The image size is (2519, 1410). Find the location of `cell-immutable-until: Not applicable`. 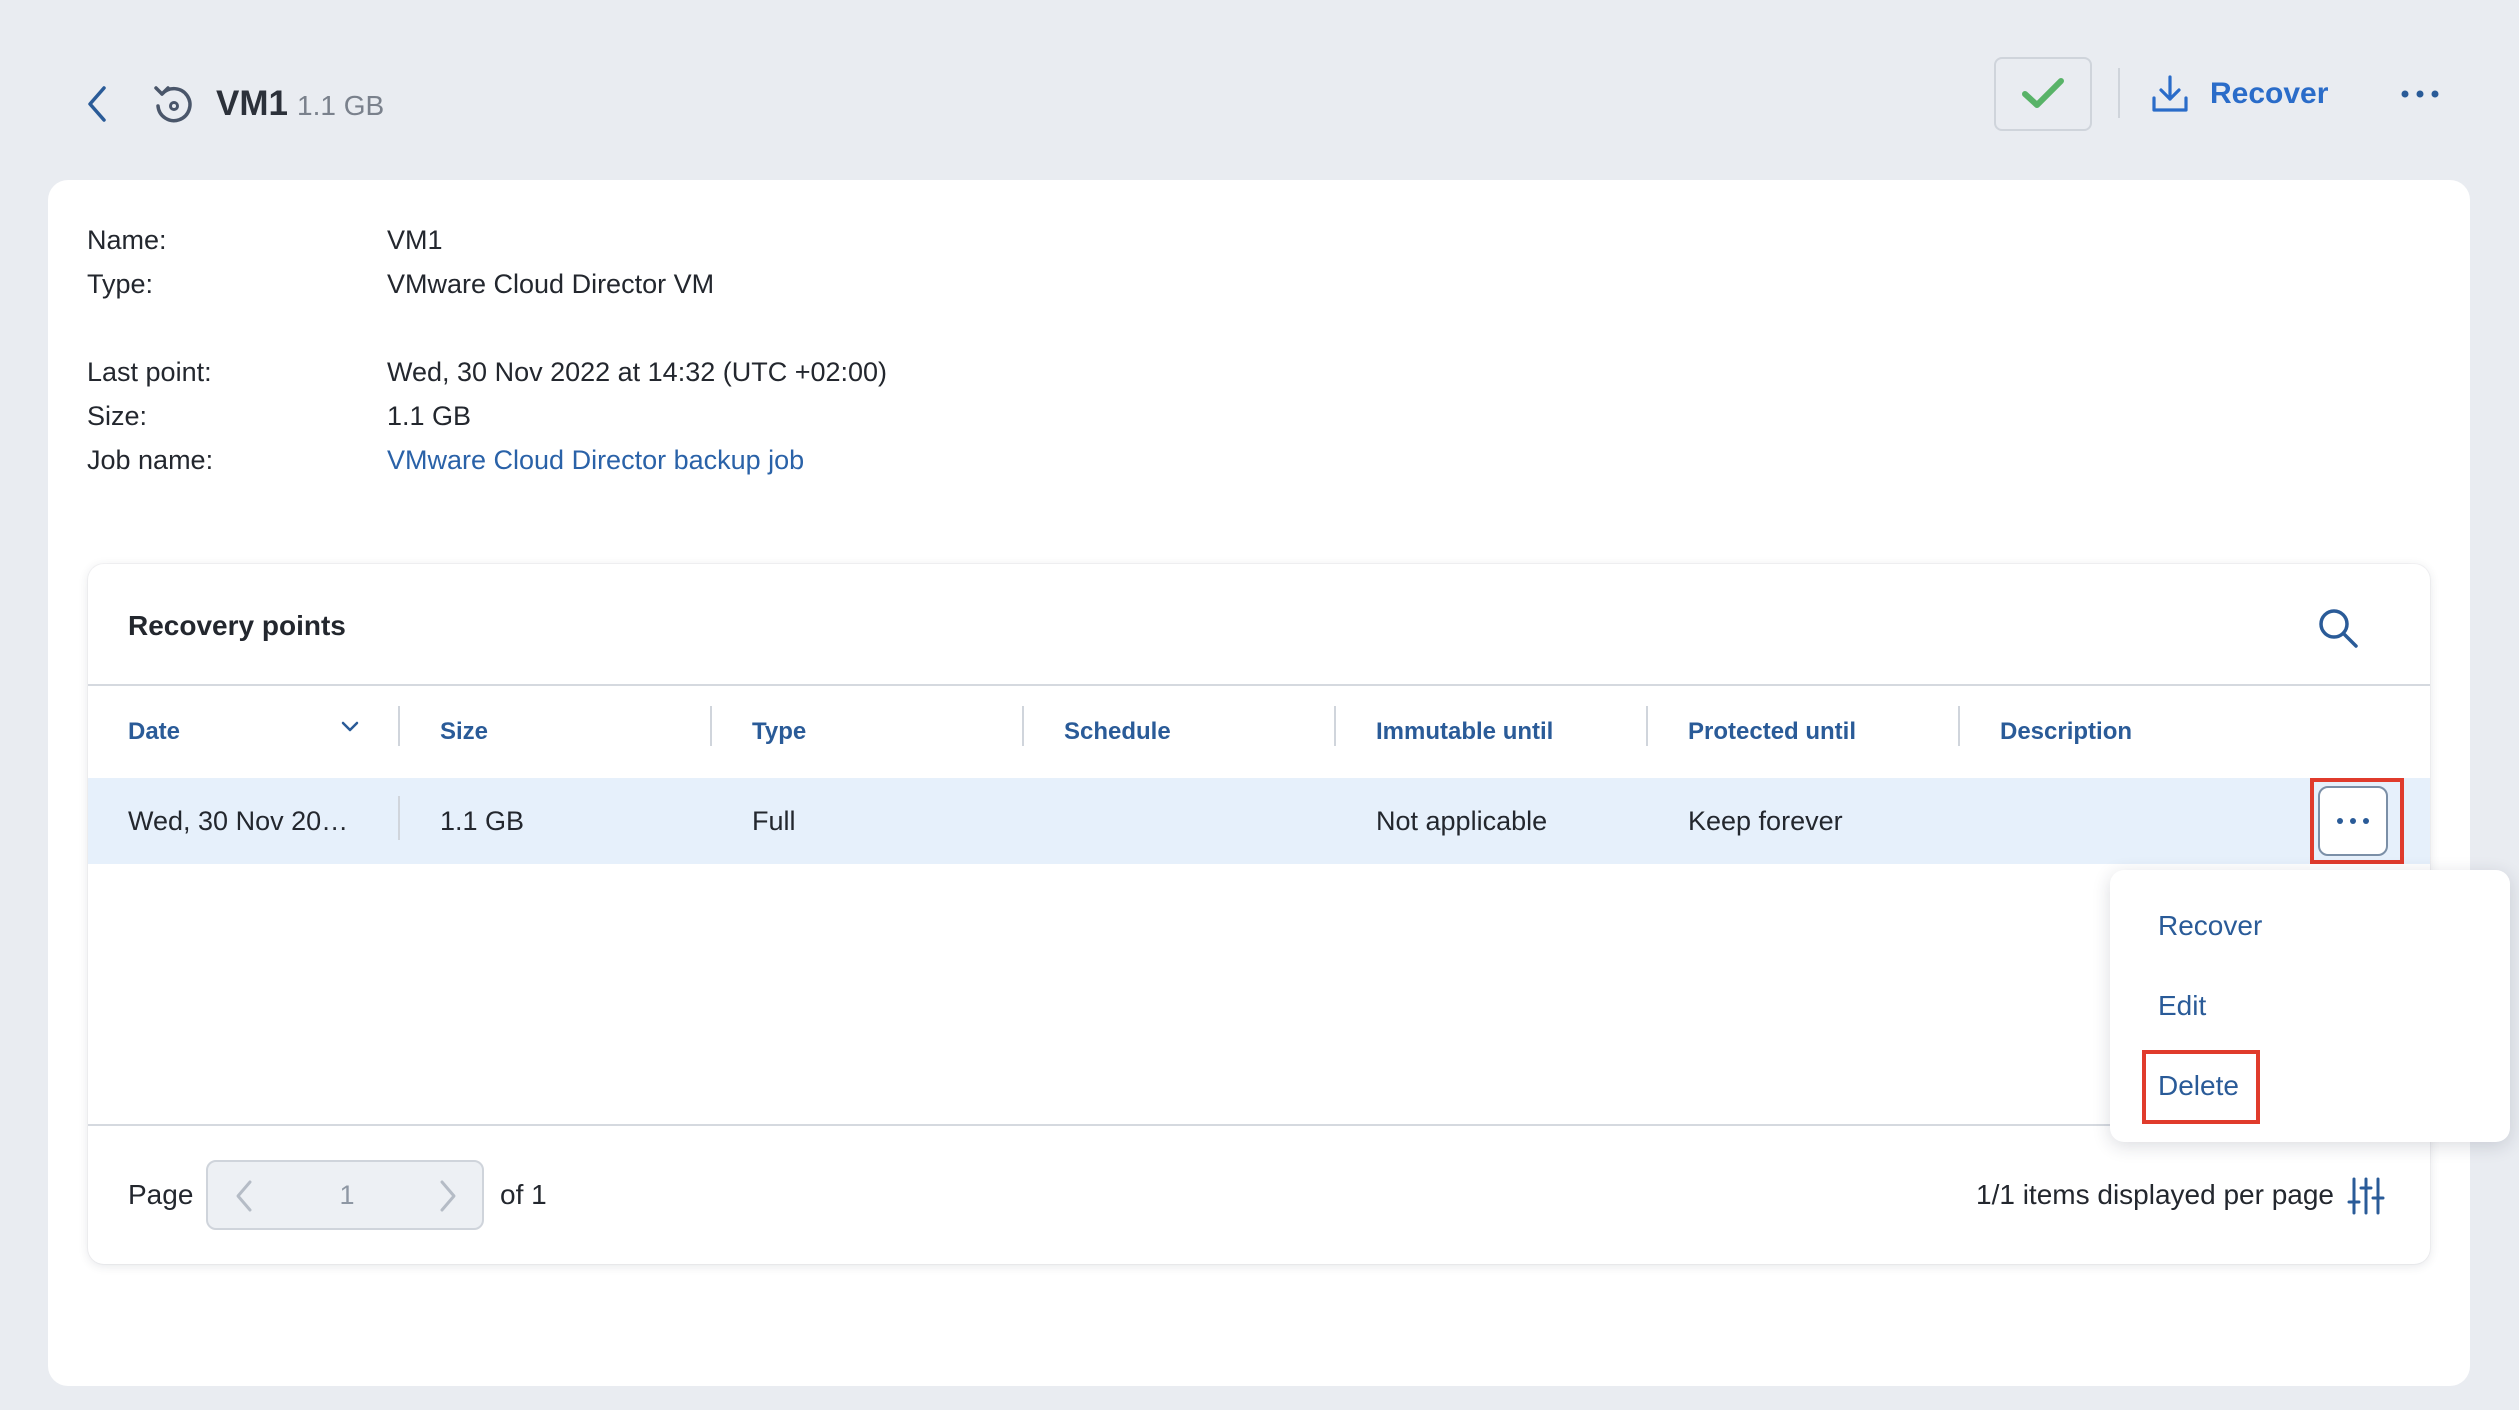

cell-immutable-until: Not applicable is located at coordinates (1462, 820).